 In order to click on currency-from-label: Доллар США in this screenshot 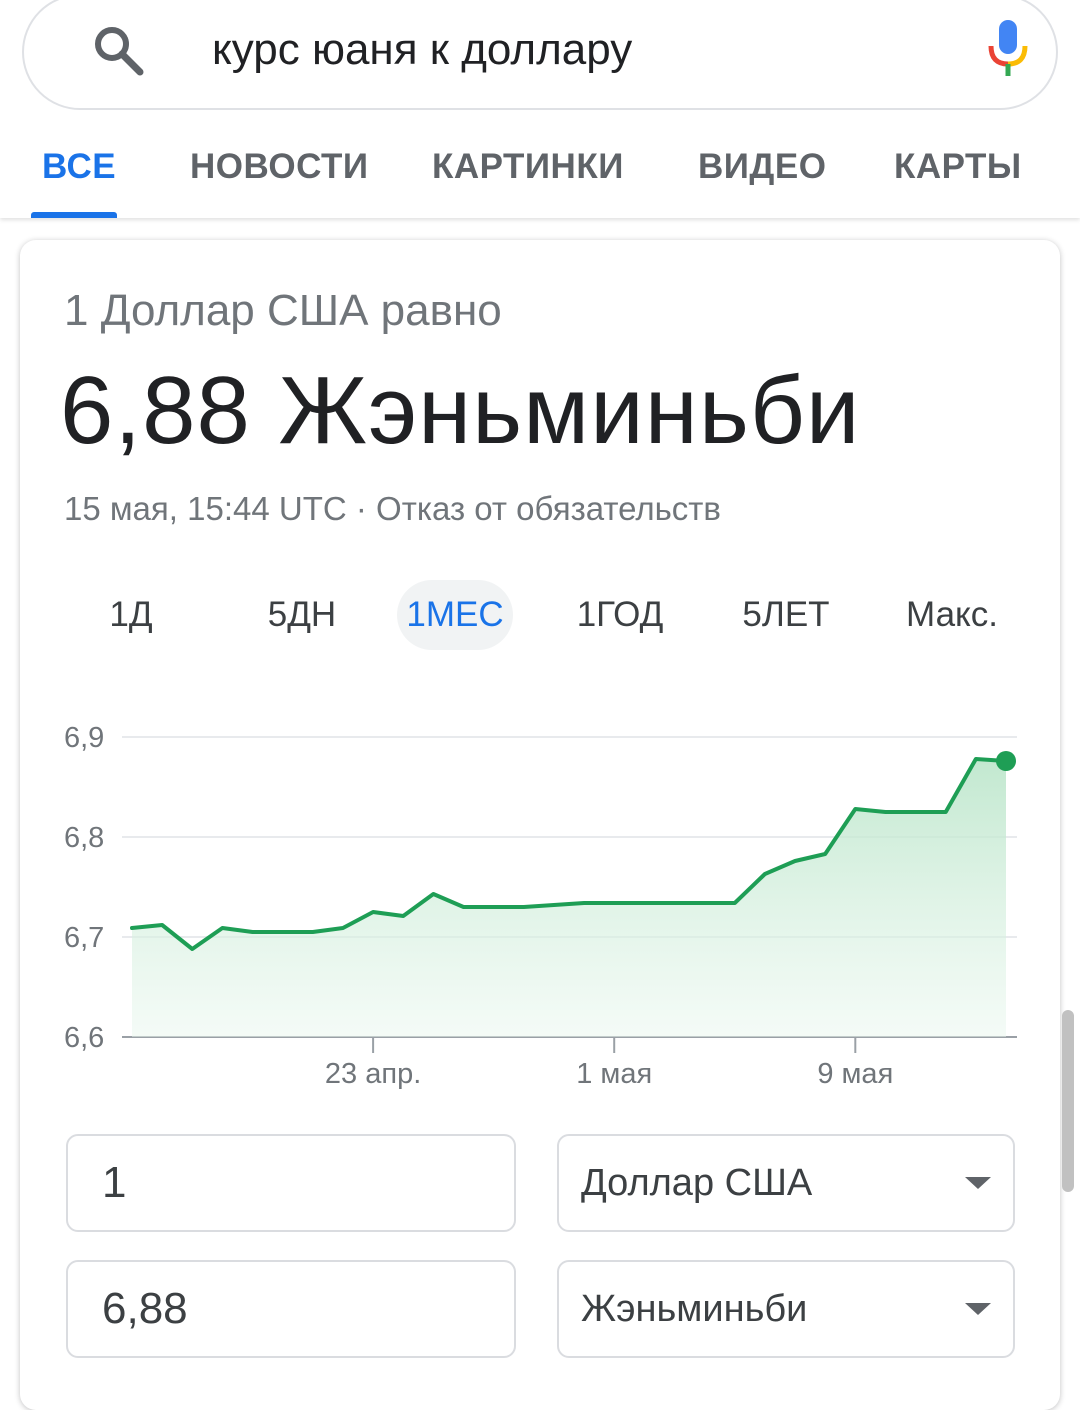, I will do `click(697, 1182)`.